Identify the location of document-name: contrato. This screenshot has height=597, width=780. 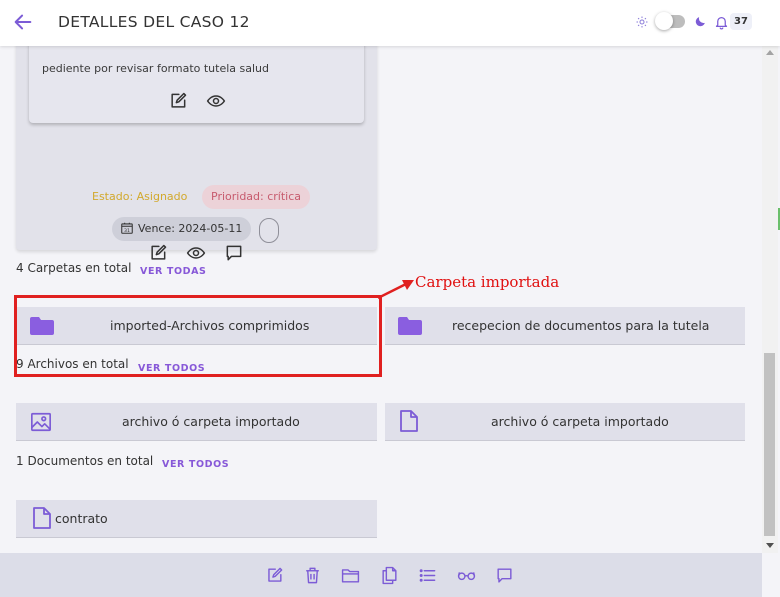
(81, 518).